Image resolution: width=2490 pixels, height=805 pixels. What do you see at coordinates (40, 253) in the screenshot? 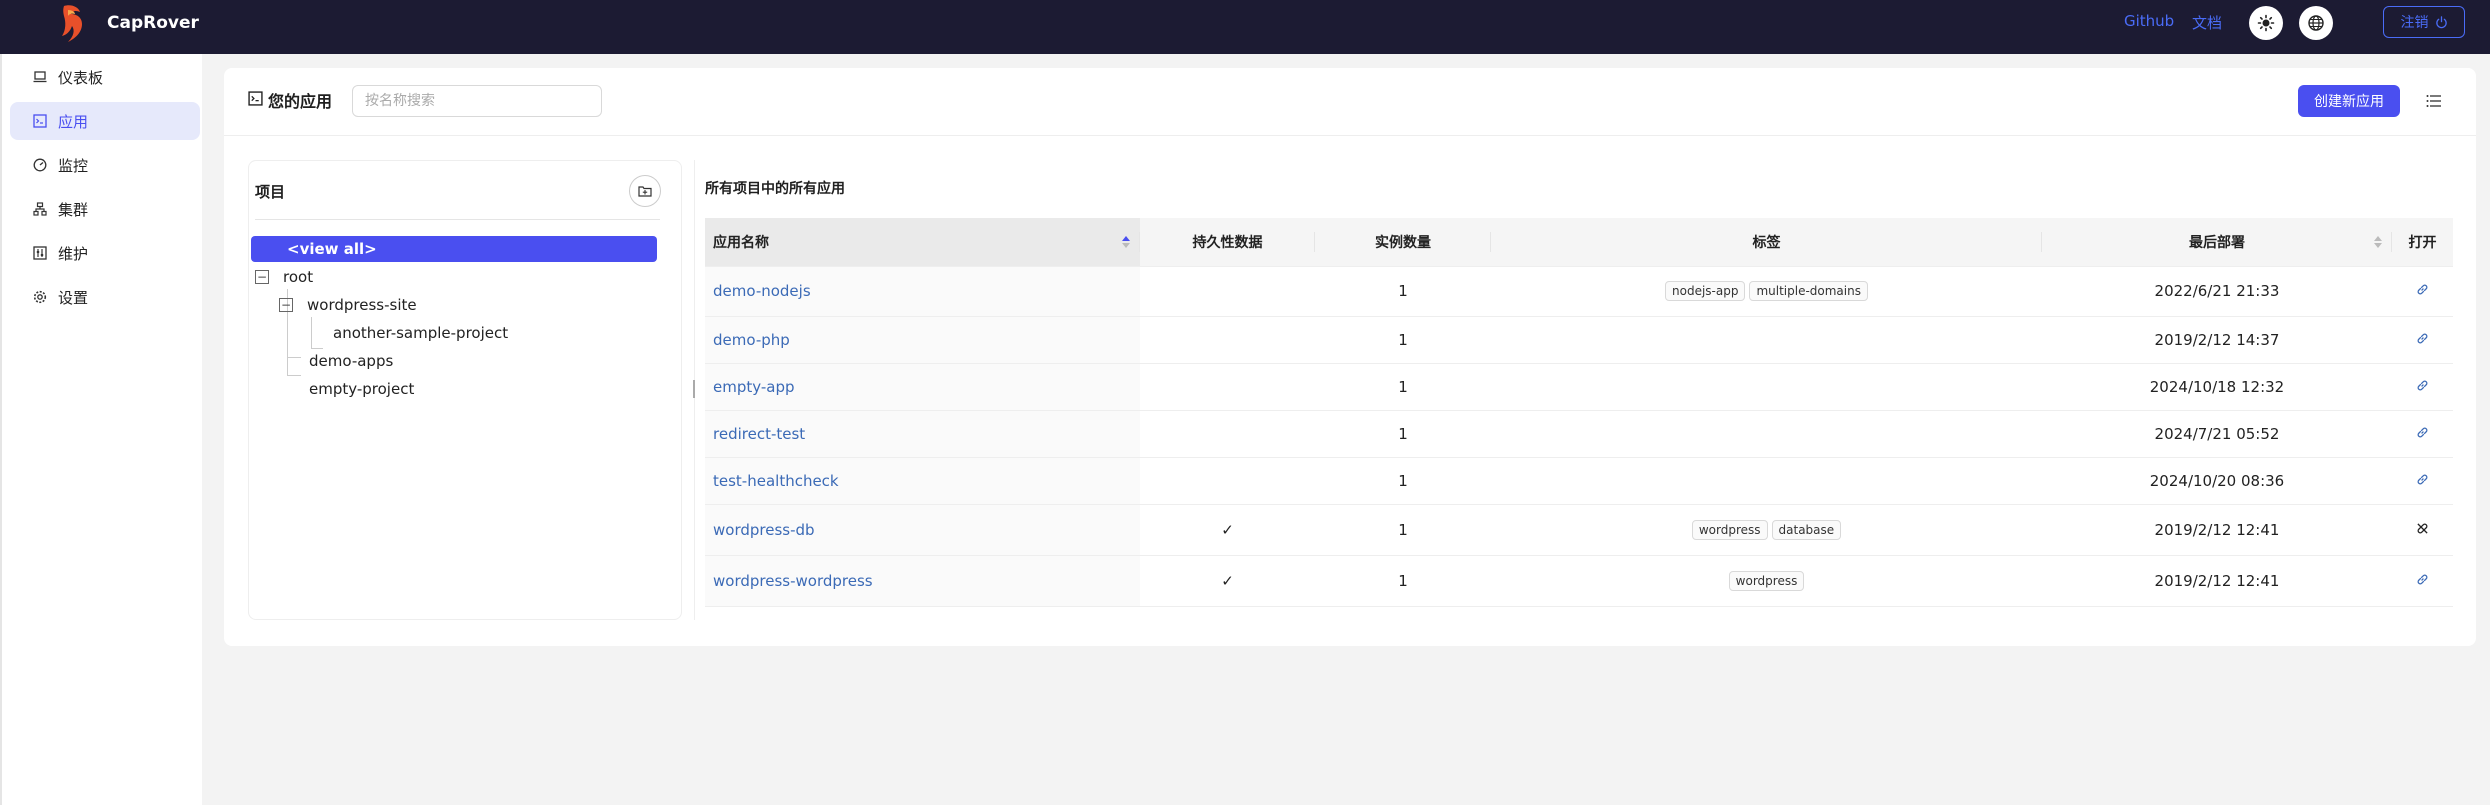
I see `control-panel-icon` at bounding box center [40, 253].